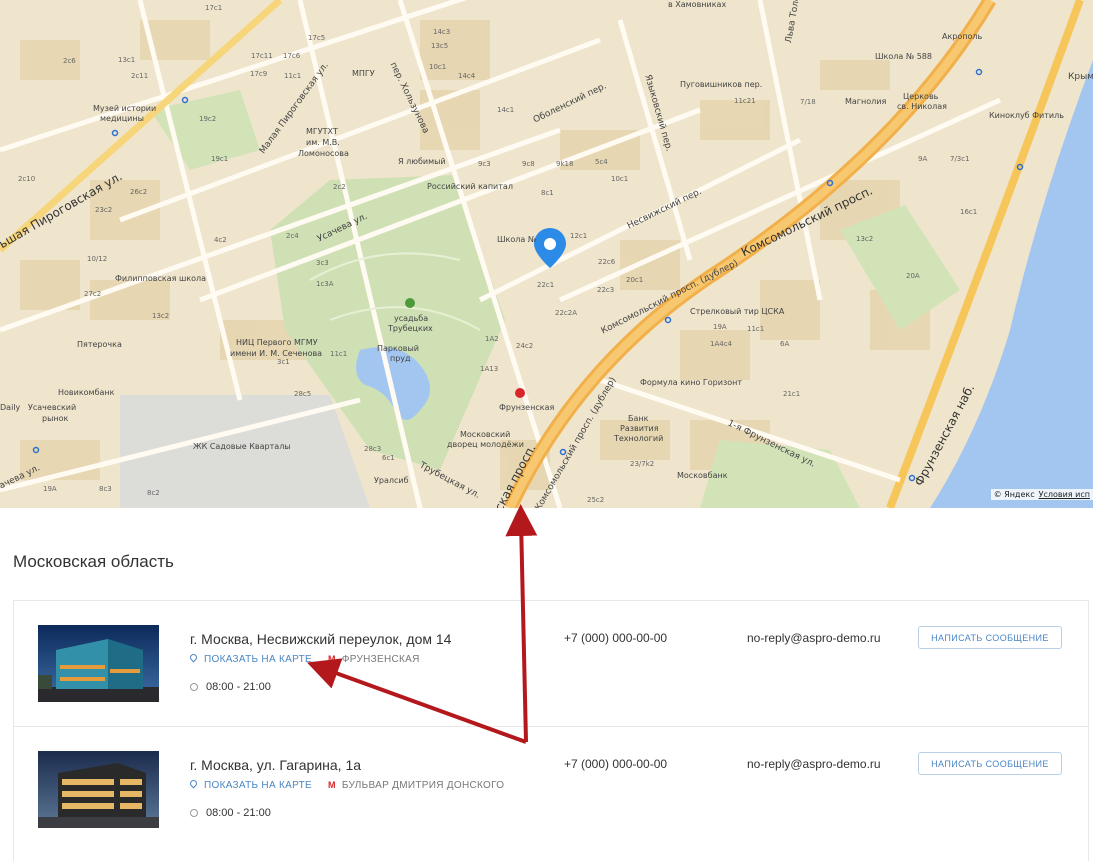 The height and width of the screenshot is (861, 1093). What do you see at coordinates (208, 119) in the screenshot?
I see `map-house-number: 19c2` at bounding box center [208, 119].